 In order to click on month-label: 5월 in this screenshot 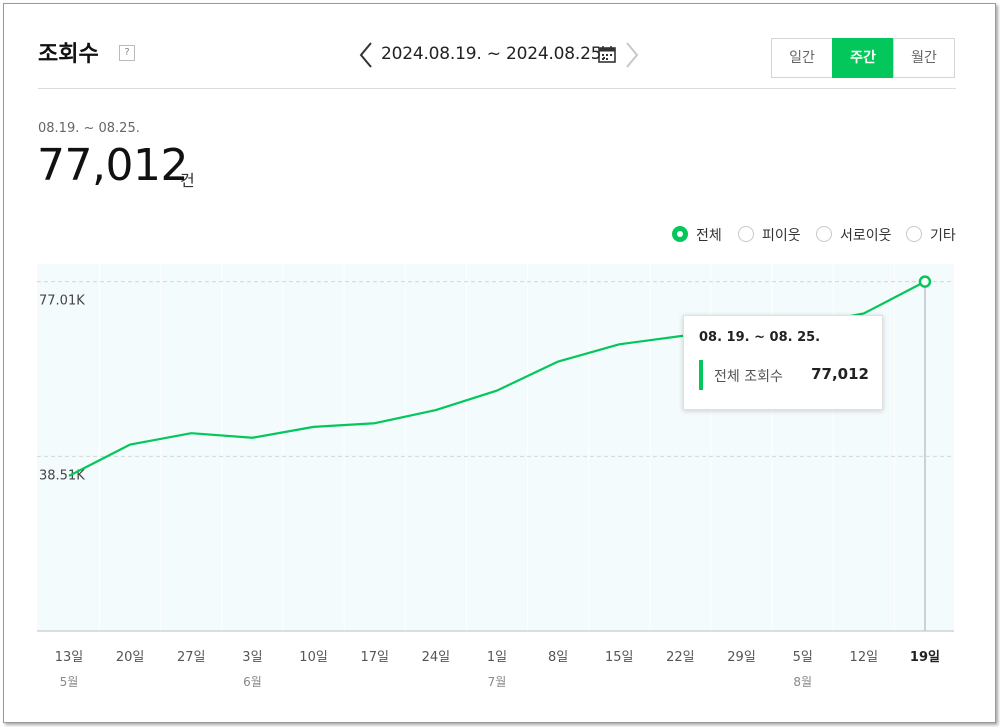, I will do `click(69, 682)`.